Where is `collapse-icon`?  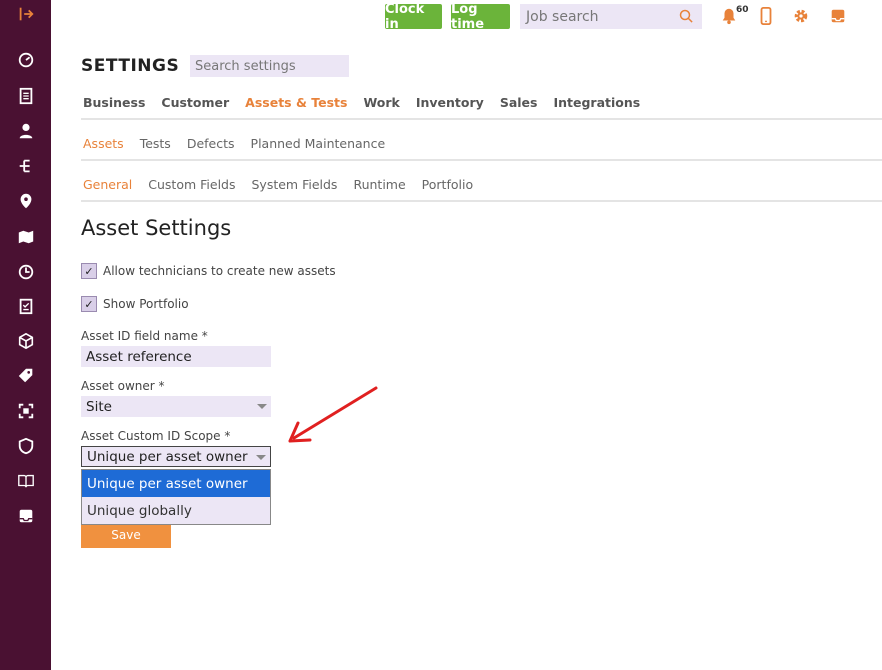 collapse-icon is located at coordinates (26, 14).